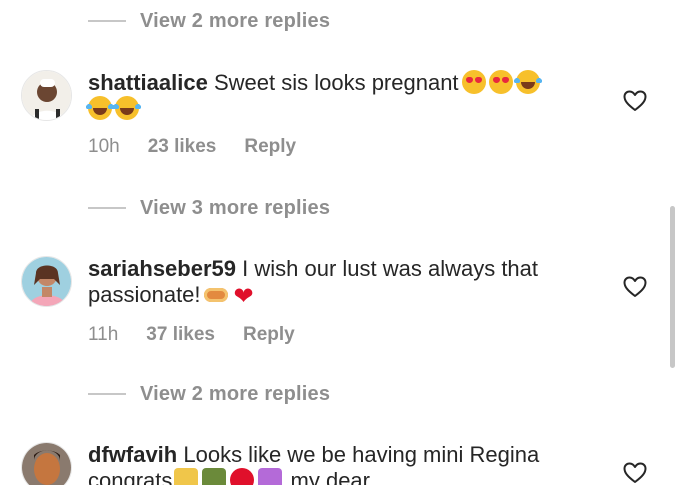 The width and height of the screenshot is (681, 485). What do you see at coordinates (104, 146) in the screenshot?
I see `comment-time: 10h` at bounding box center [104, 146].